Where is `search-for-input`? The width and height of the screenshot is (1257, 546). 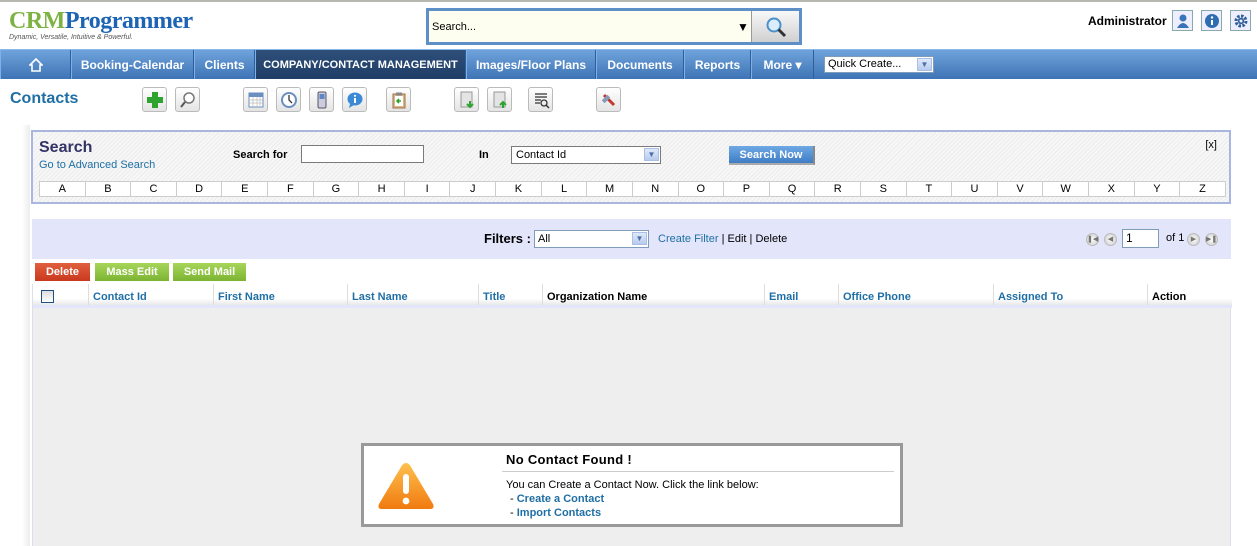 search-for-input is located at coordinates (362, 154).